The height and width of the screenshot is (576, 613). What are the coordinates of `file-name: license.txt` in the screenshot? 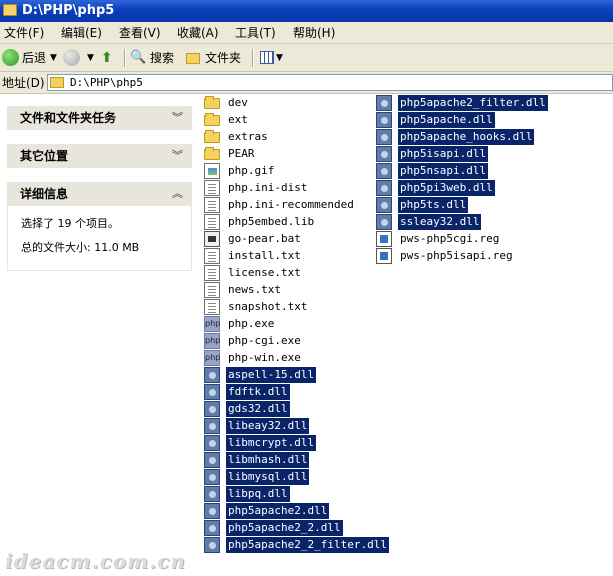 It's located at (264, 272).